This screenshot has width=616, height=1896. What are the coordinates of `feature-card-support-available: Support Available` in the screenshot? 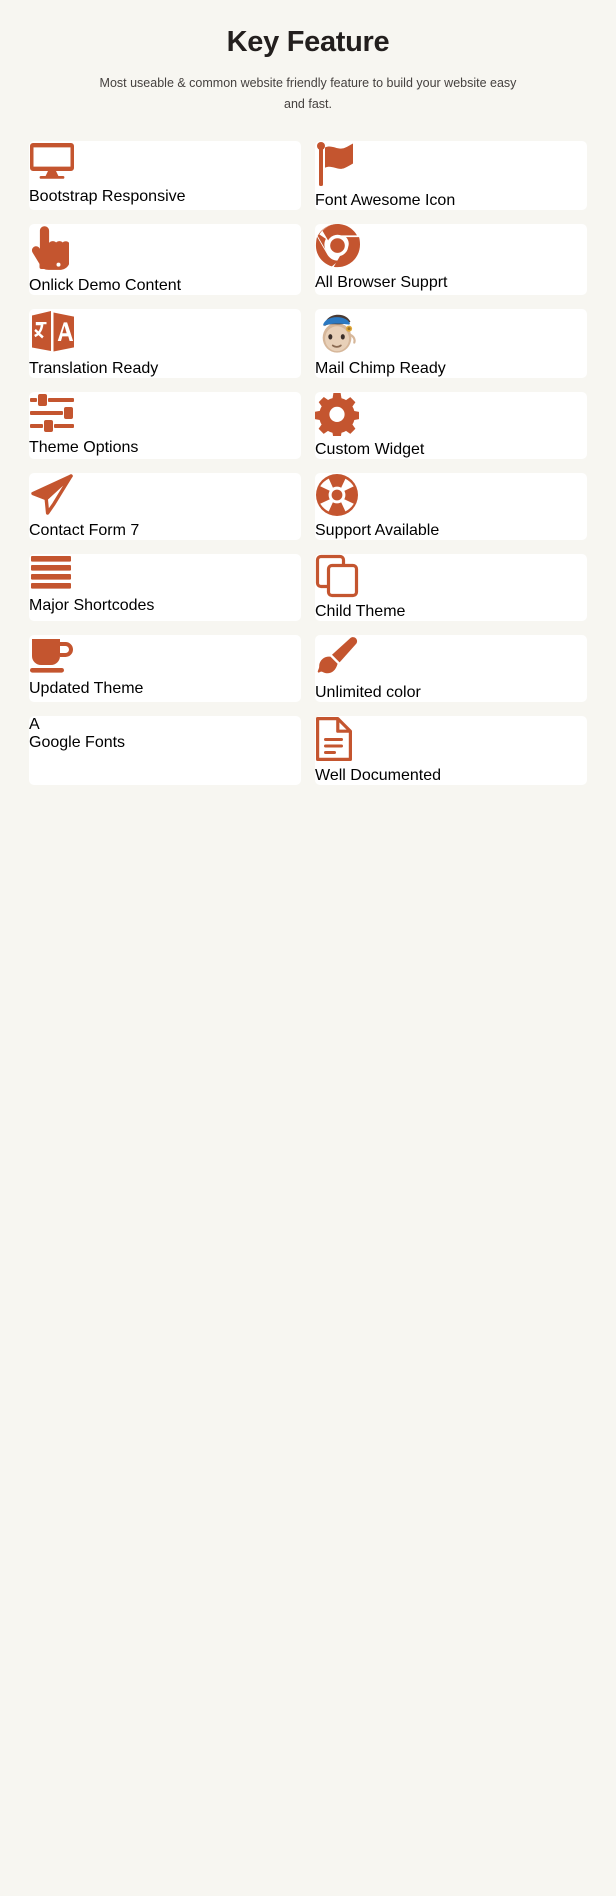 It's located at (451, 506).